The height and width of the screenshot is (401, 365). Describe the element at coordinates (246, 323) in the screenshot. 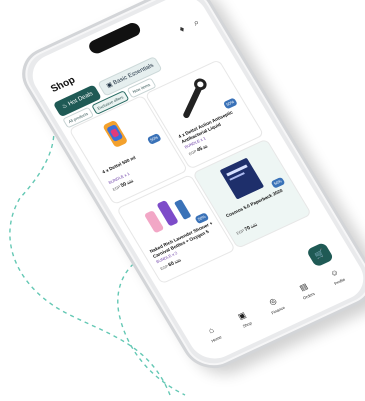

I see `nav-shop: ▣ Shop` at that location.